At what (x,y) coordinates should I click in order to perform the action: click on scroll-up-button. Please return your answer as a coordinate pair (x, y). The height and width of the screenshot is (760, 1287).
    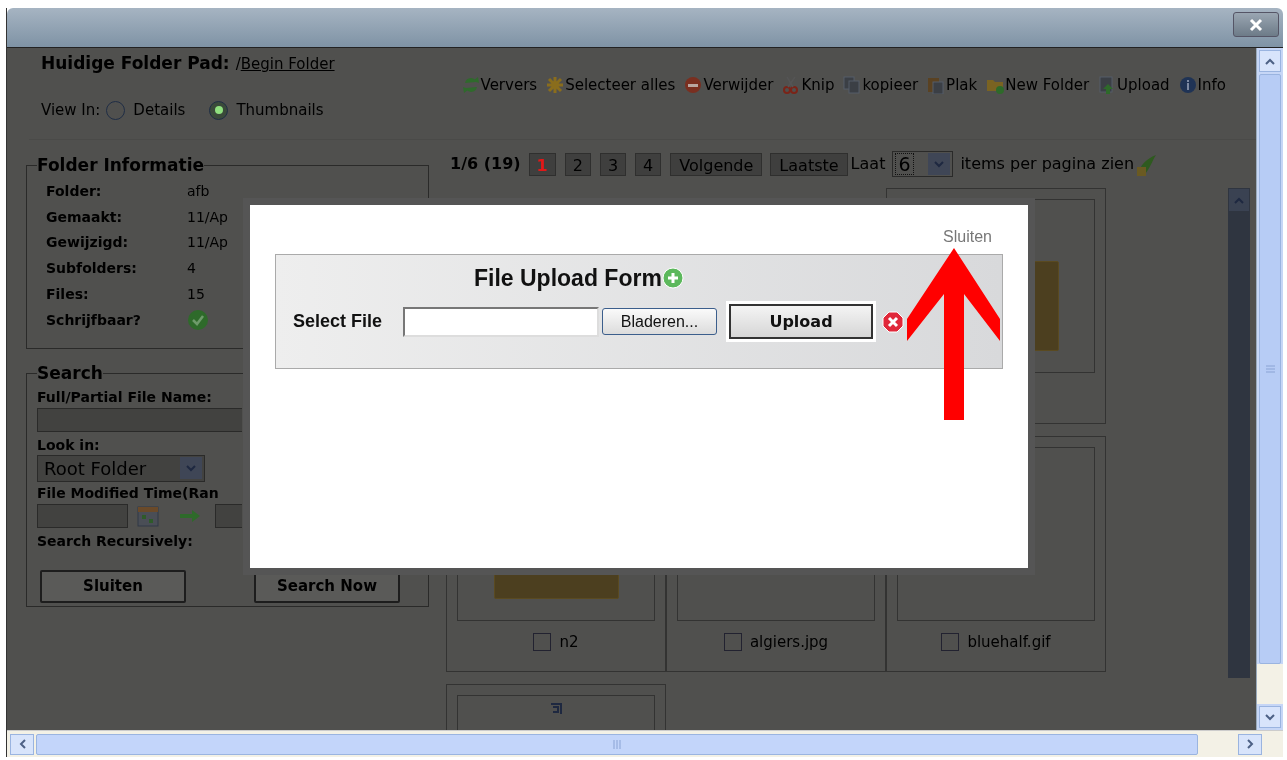
    Looking at the image, I should click on (1270, 61).